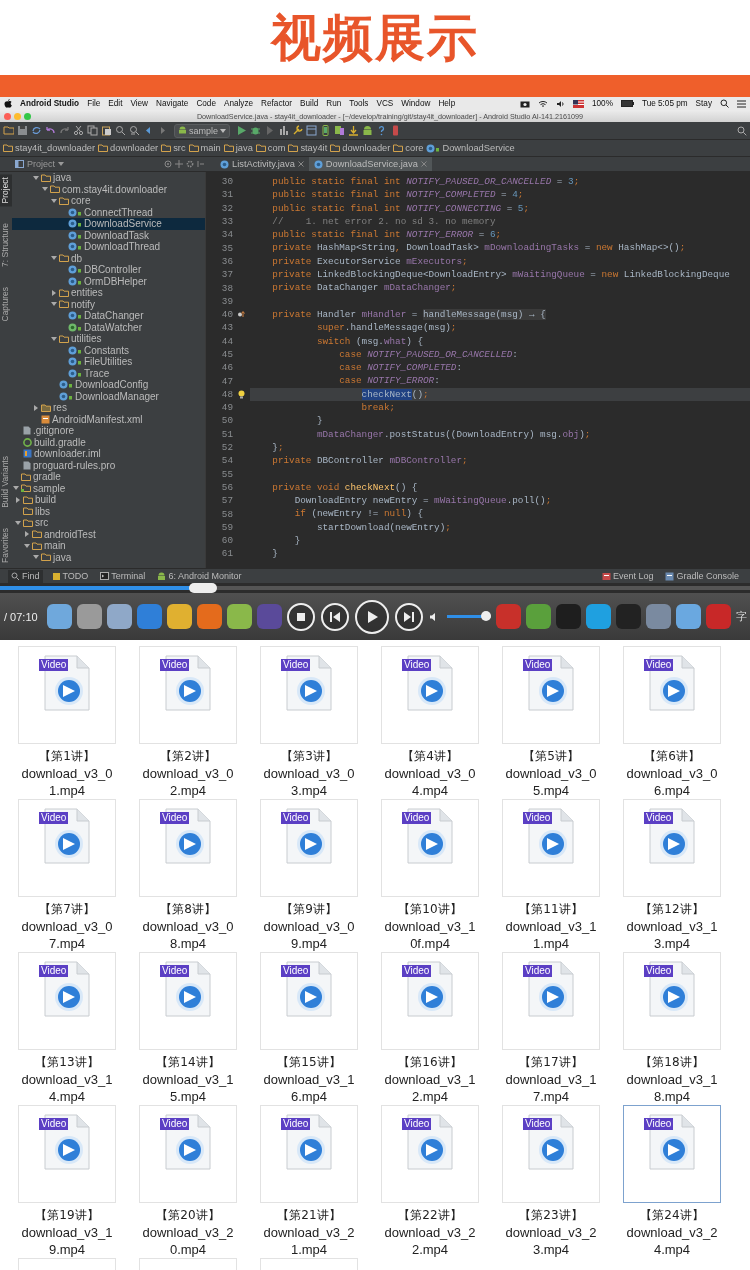 This screenshot has height=1270, width=750. I want to click on tree-item: .gitignore, so click(108, 431).